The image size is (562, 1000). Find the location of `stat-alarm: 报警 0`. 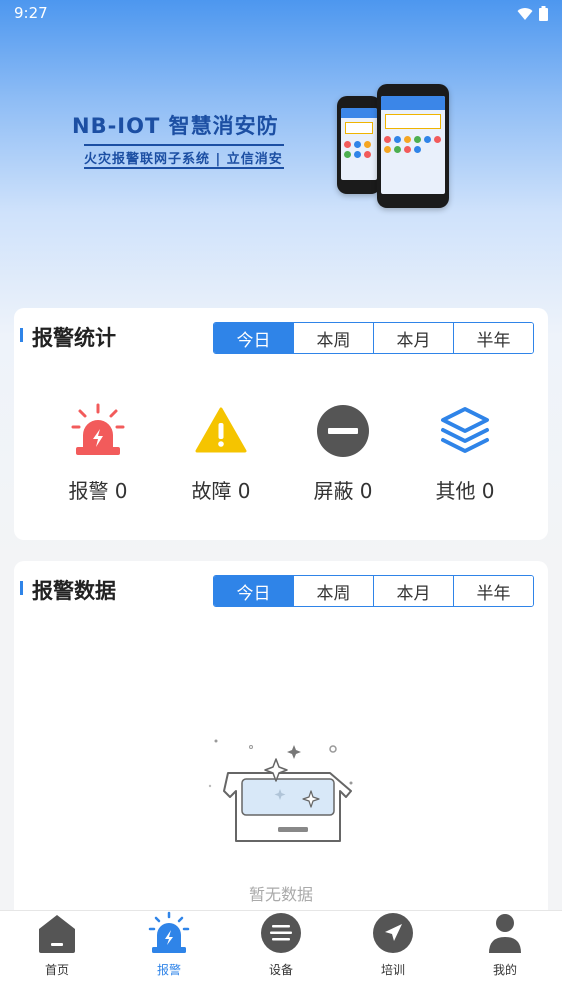

stat-alarm: 报警 0 is located at coordinates (98, 453).